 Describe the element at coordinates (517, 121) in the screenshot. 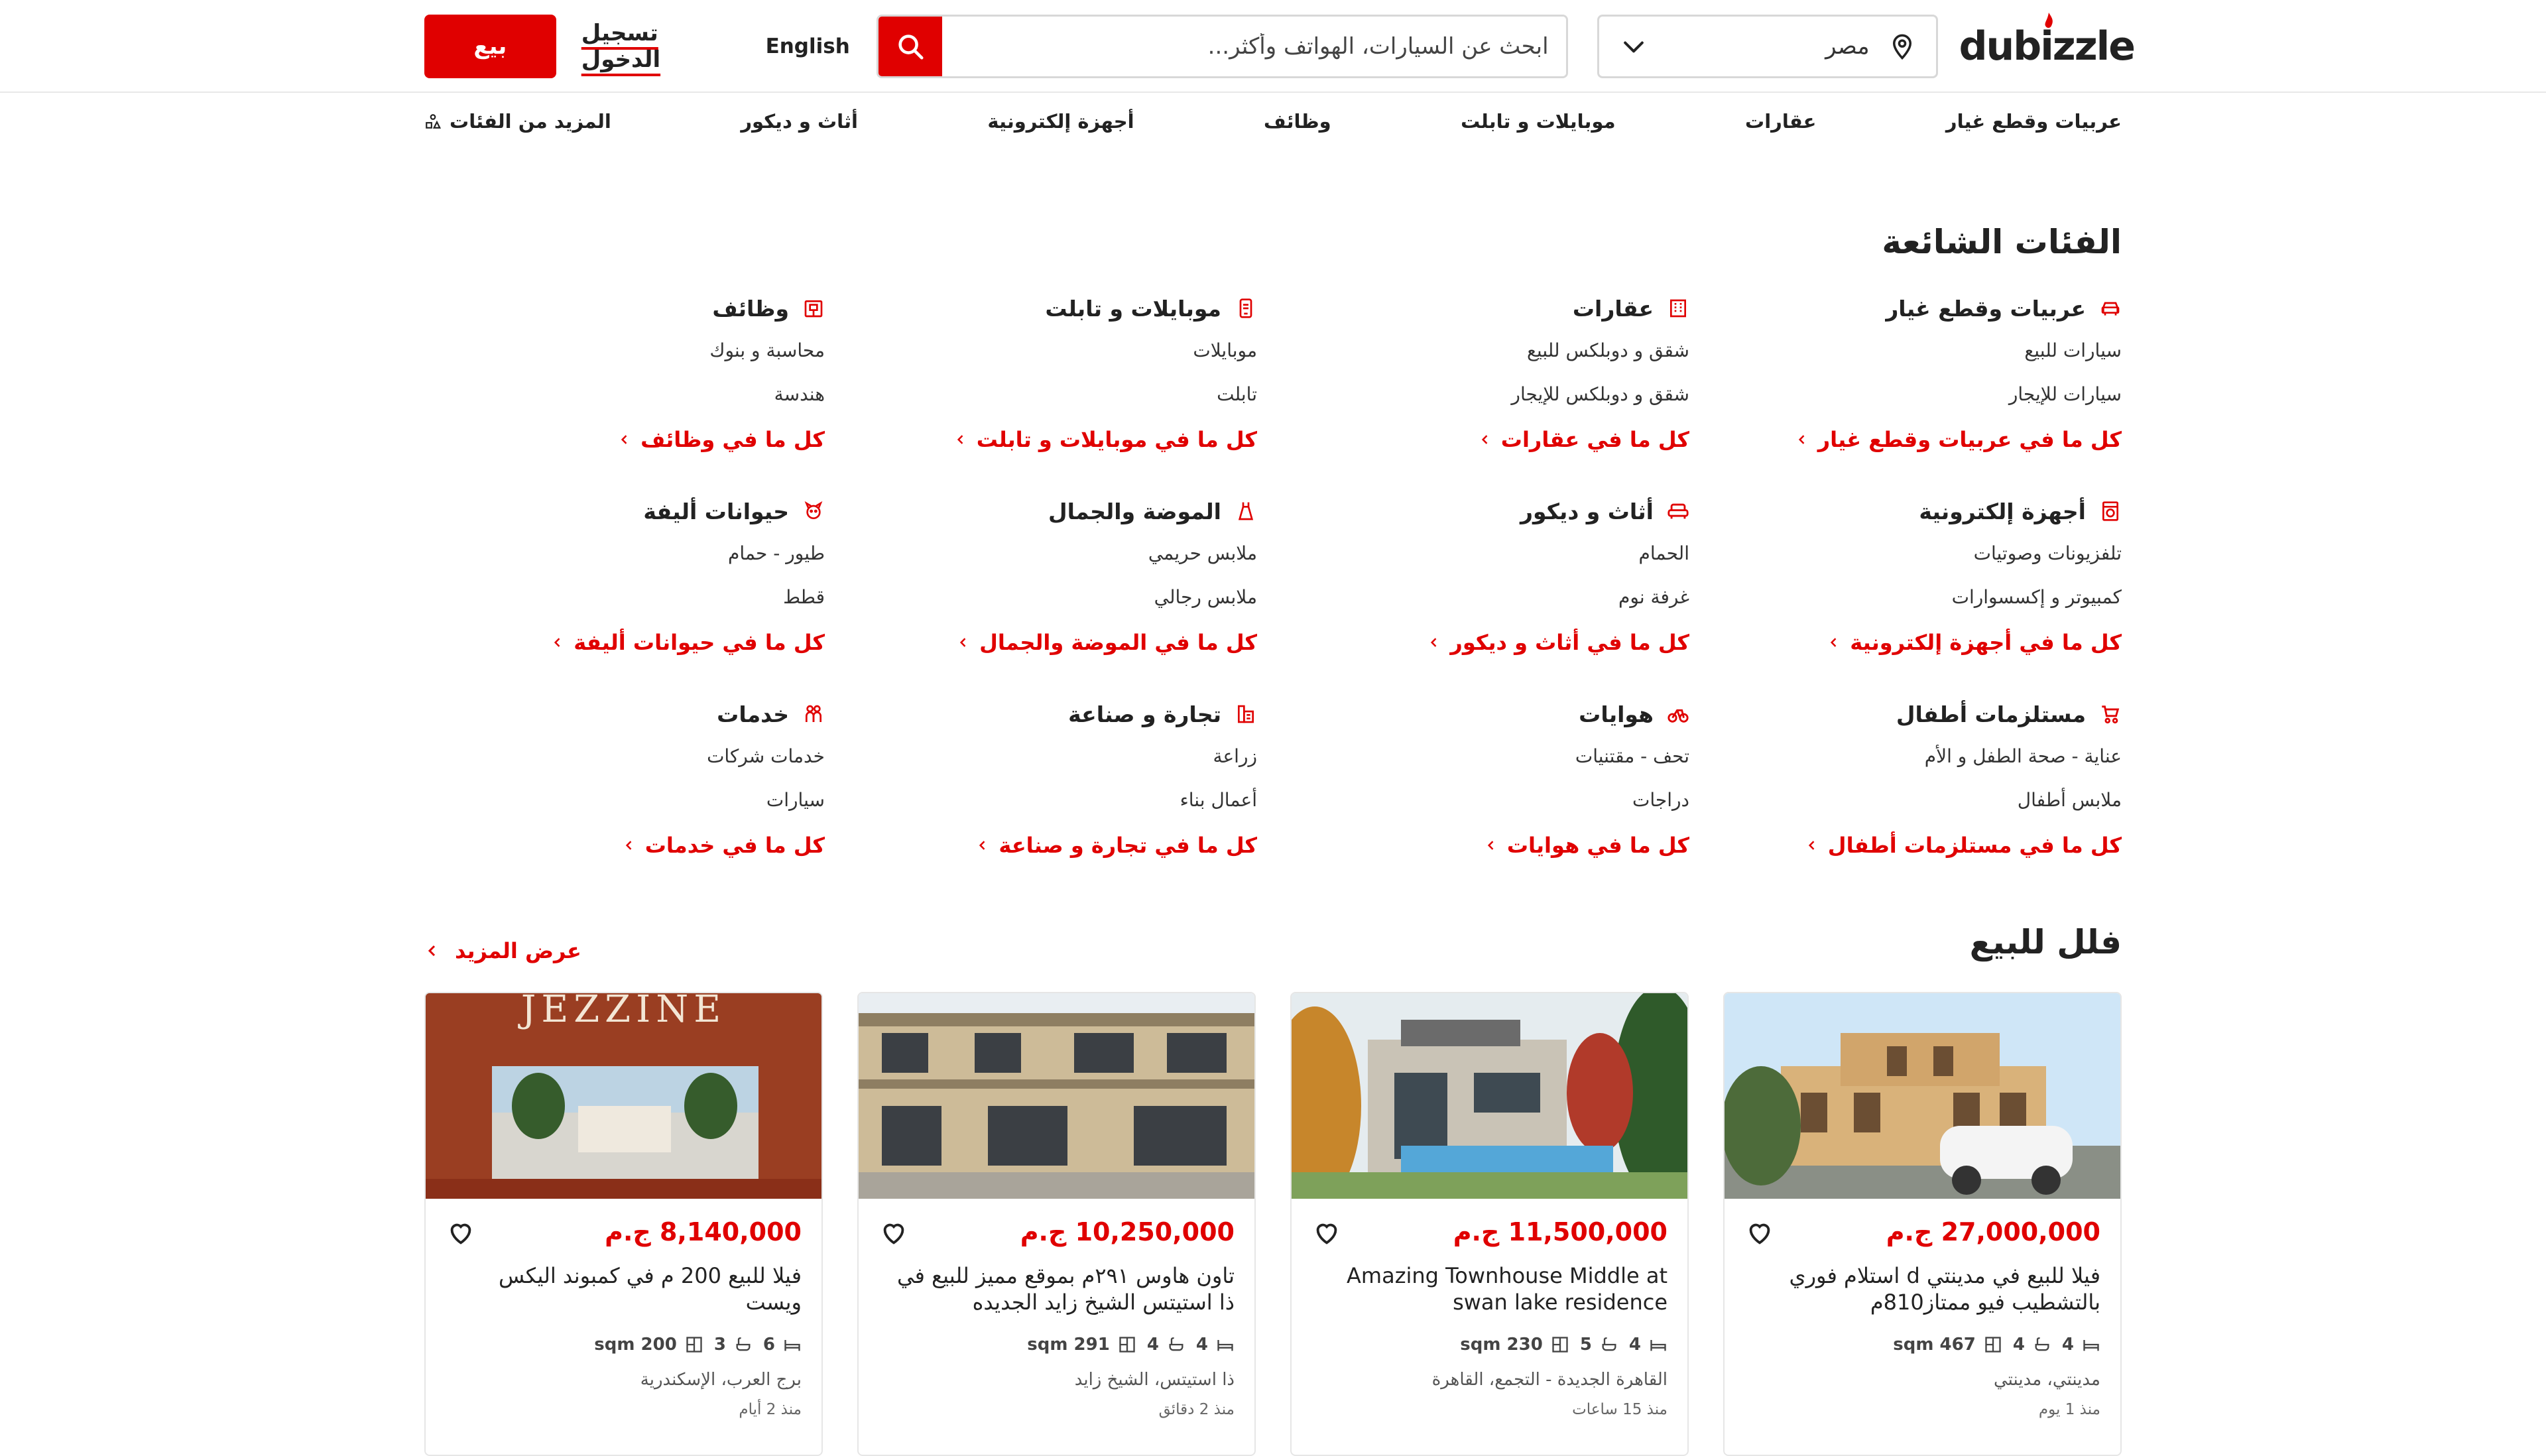

I see `nav-item-more-categories: المزيد من الفئات` at that location.